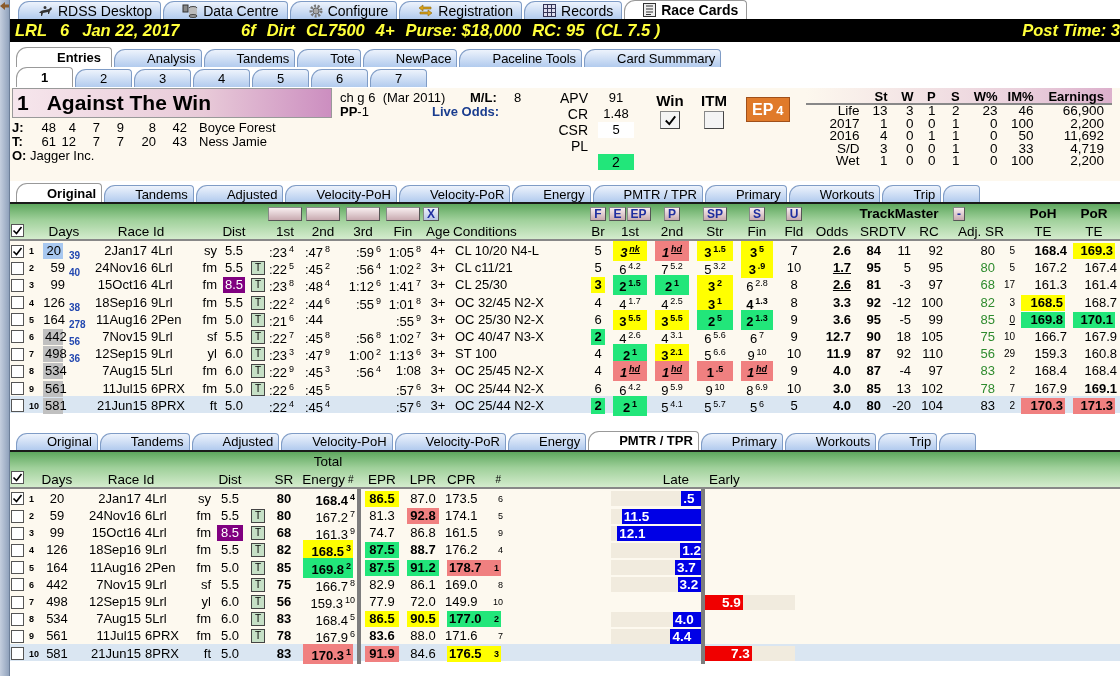 The image size is (1120, 676). What do you see at coordinates (565, 532) in the screenshot?
I see `table-row: 3 99 15Oct16 4Lrl fm 8.5 T 68 161.3$^{9}$ 74.7 86.8 161.5 9 12.1` at bounding box center [565, 532].